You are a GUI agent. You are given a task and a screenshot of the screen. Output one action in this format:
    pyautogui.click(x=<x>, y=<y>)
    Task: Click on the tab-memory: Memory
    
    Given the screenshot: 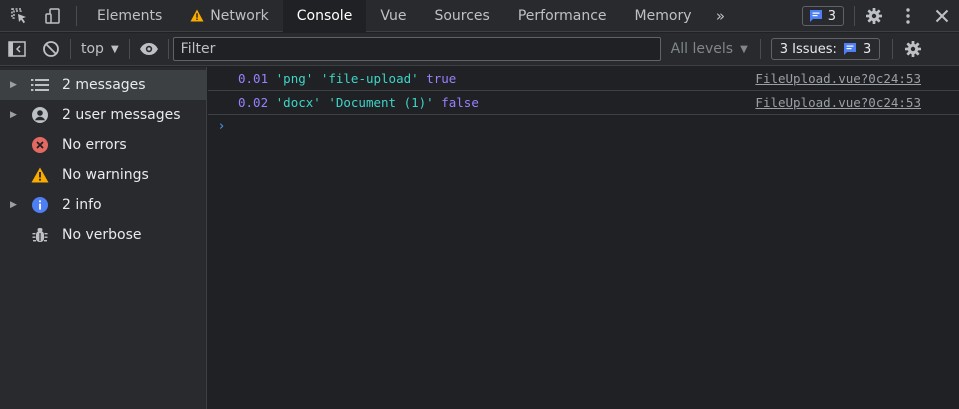 What is the action you would take?
    pyautogui.click(x=663, y=16)
    